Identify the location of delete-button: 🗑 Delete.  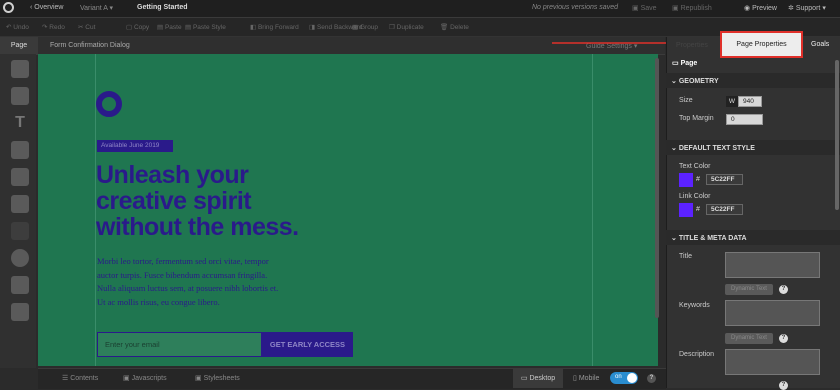
(454, 27).